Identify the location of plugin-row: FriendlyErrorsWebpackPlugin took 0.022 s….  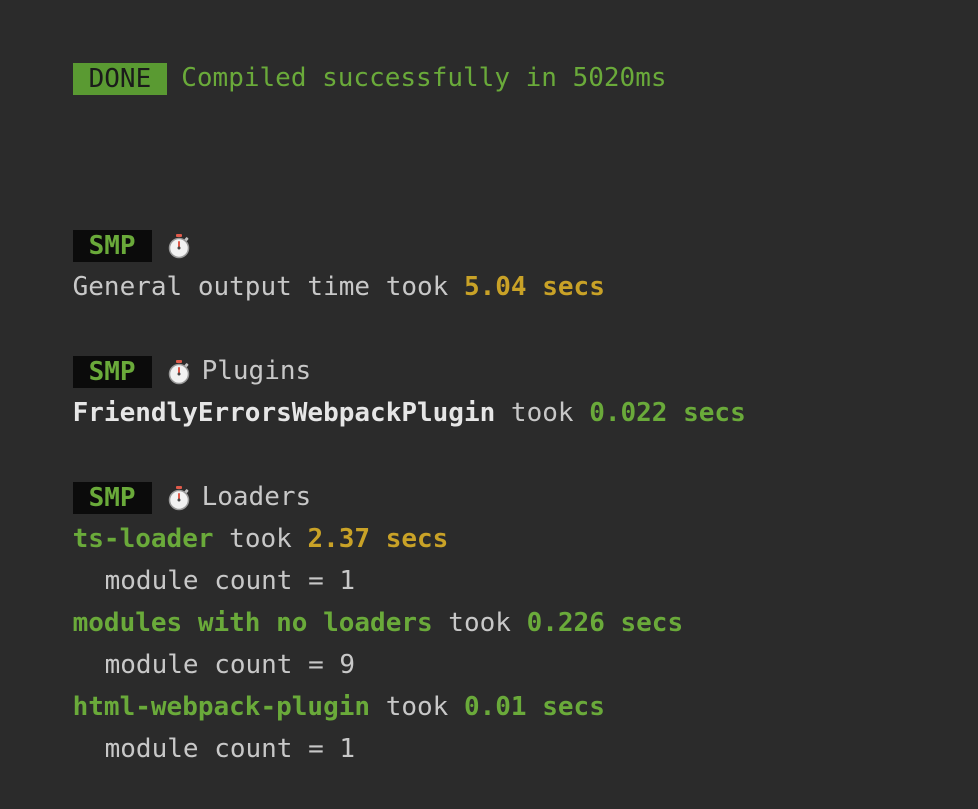
(378, 390).